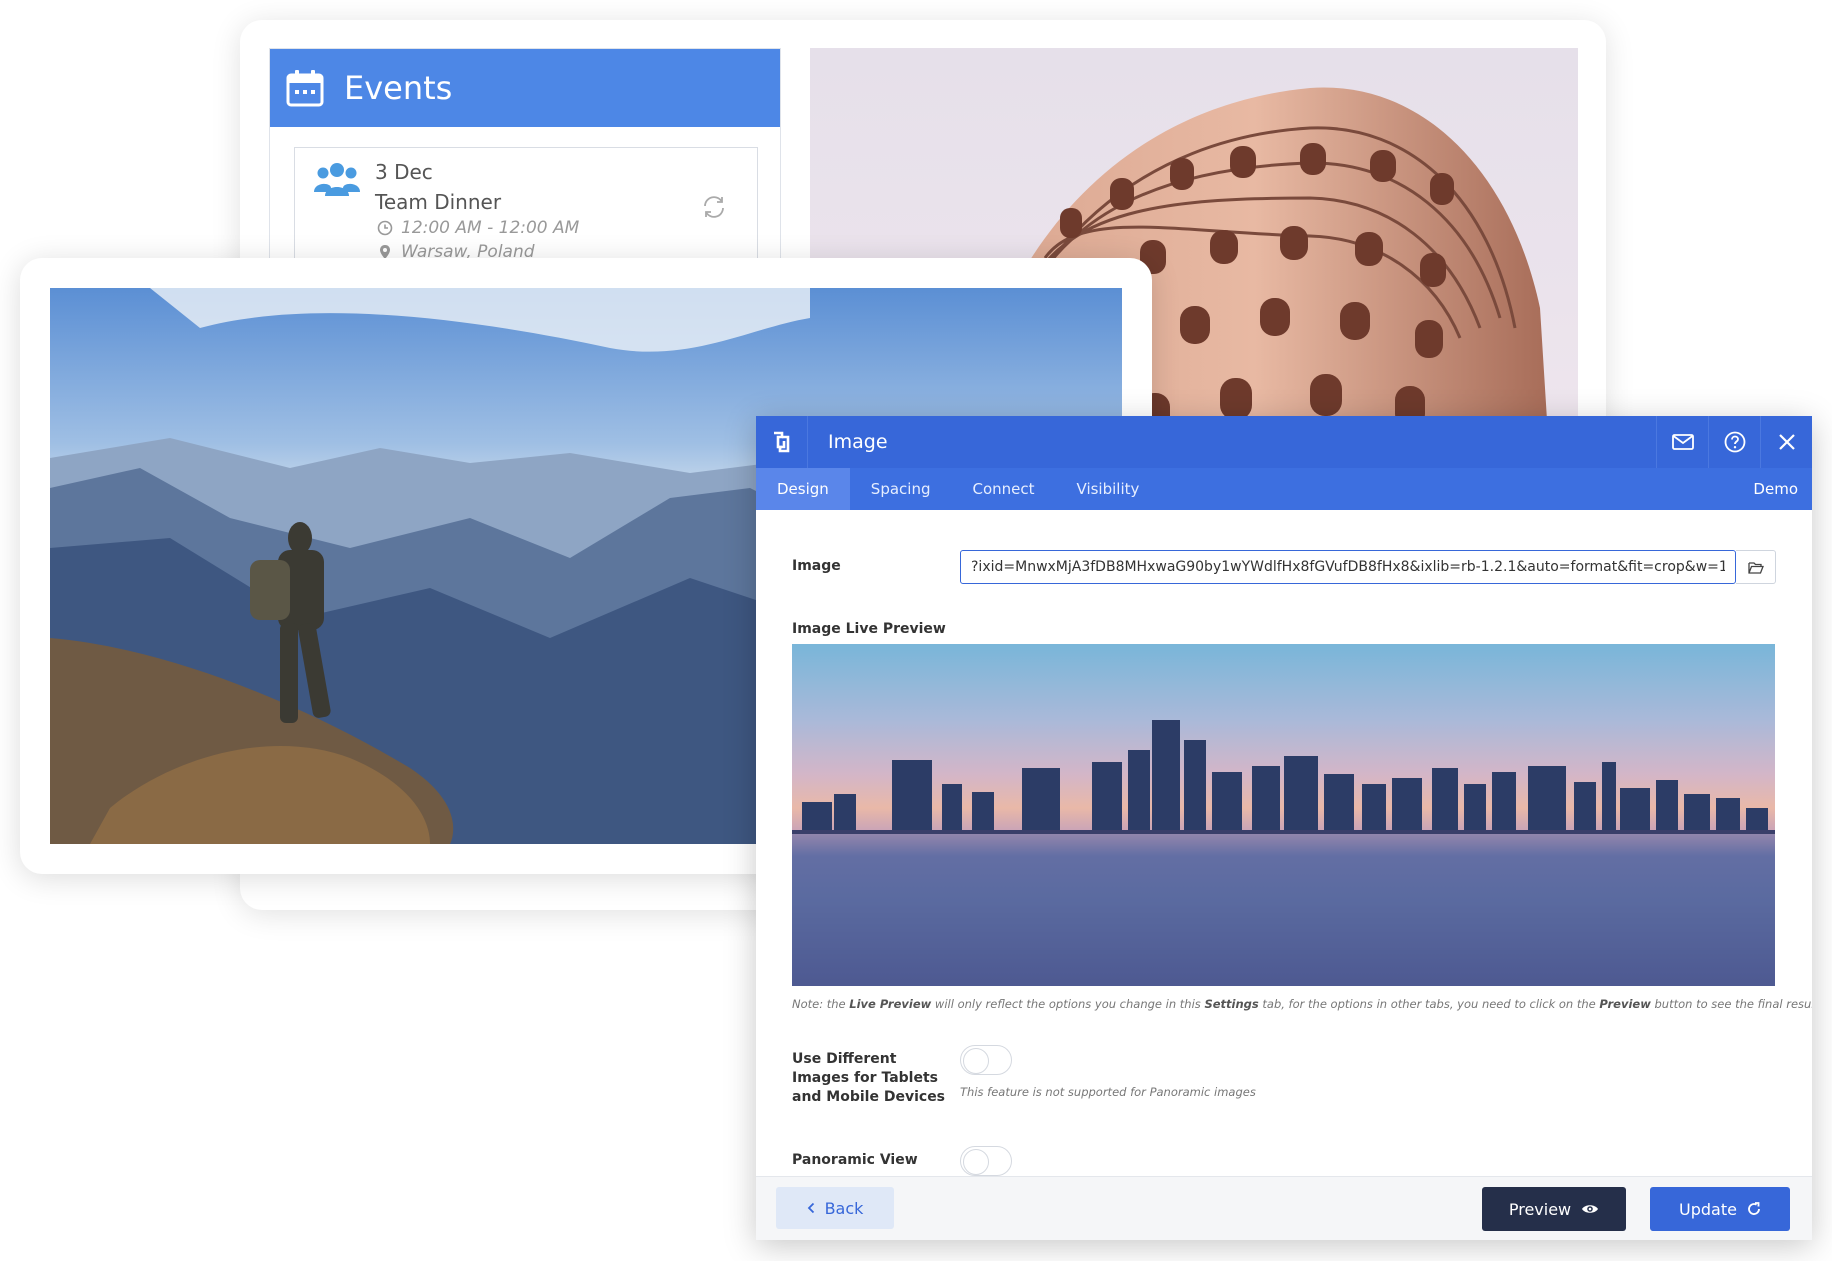 This screenshot has width=1832, height=1261. What do you see at coordinates (490, 228) in the screenshot?
I see `event-time-text: 12:00 AM - 12:00 AM` at bounding box center [490, 228].